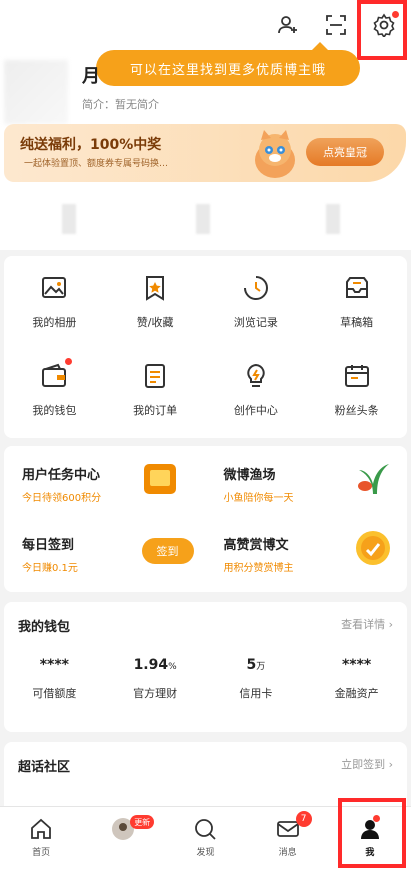 The width and height of the screenshot is (411, 873). I want to click on gold-coin-icon, so click(373, 548).